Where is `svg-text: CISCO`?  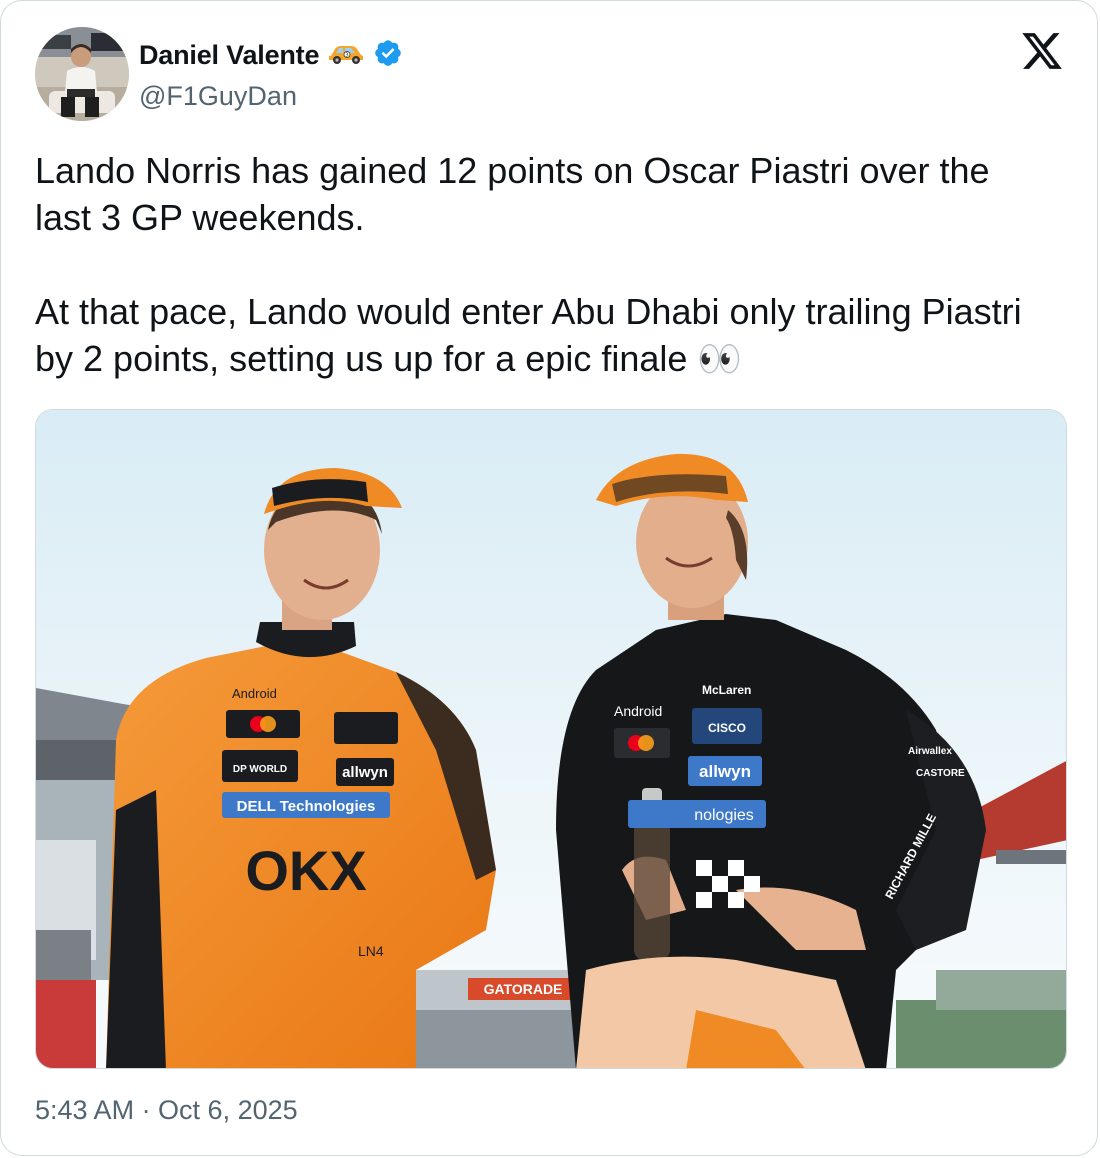 svg-text: CISCO is located at coordinates (727, 728).